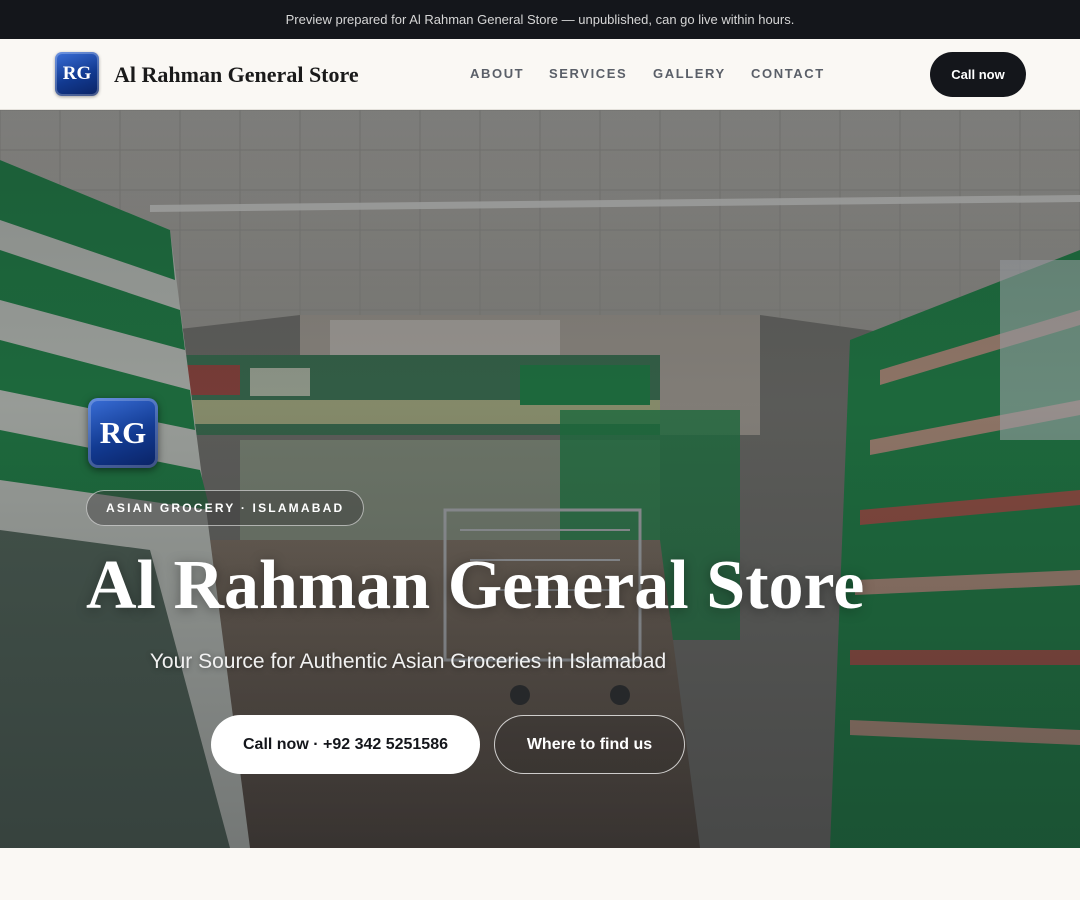 This screenshot has width=1080, height=900. Describe the element at coordinates (236, 75) in the screenshot. I see `brand-name: Al Rahman General Store` at that location.